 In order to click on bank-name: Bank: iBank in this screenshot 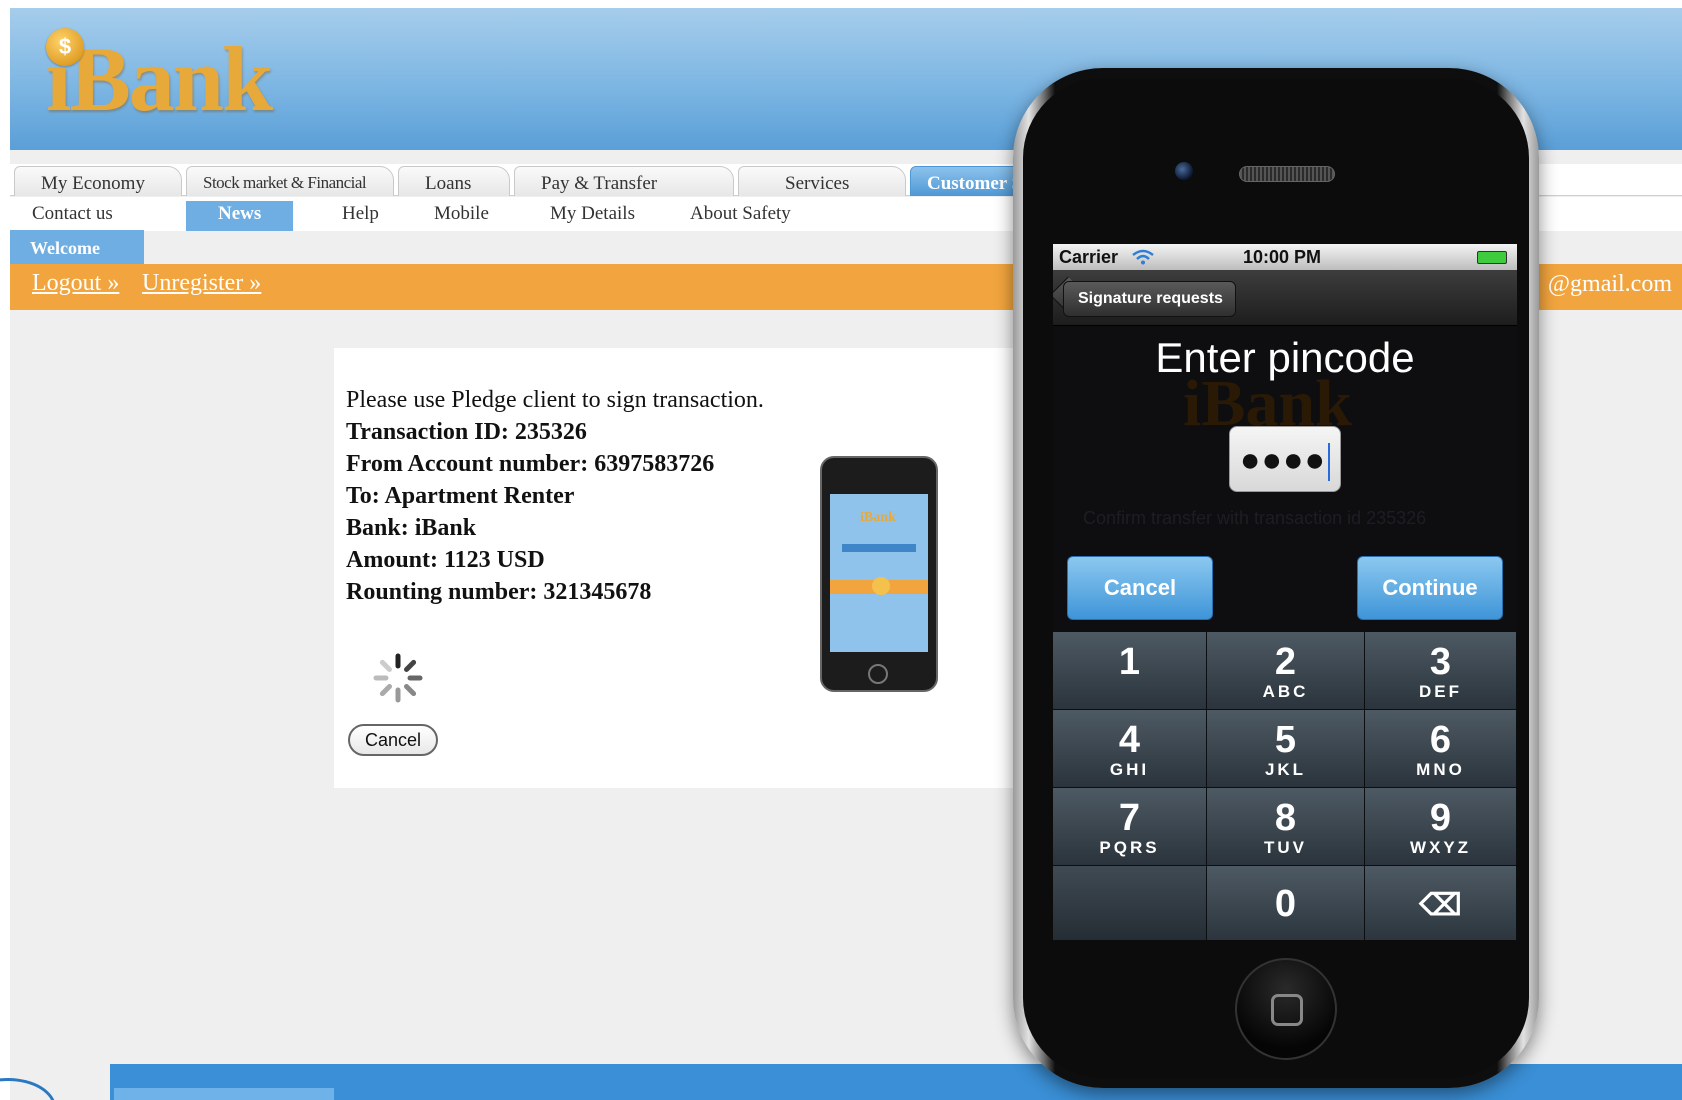, I will do `click(411, 528)`.